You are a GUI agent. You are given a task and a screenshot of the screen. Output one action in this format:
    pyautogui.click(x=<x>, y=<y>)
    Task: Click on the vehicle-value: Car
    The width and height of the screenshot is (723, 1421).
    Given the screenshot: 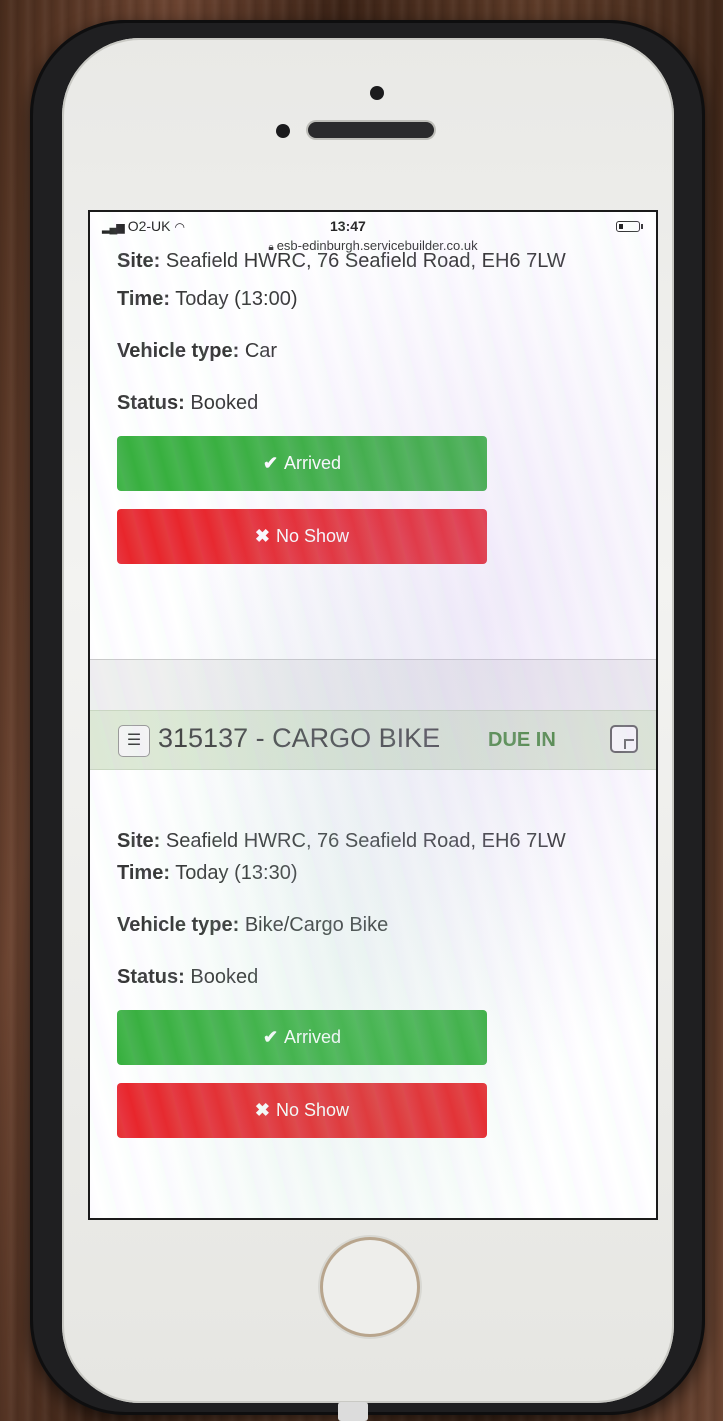 What is the action you would take?
    pyautogui.click(x=261, y=351)
    